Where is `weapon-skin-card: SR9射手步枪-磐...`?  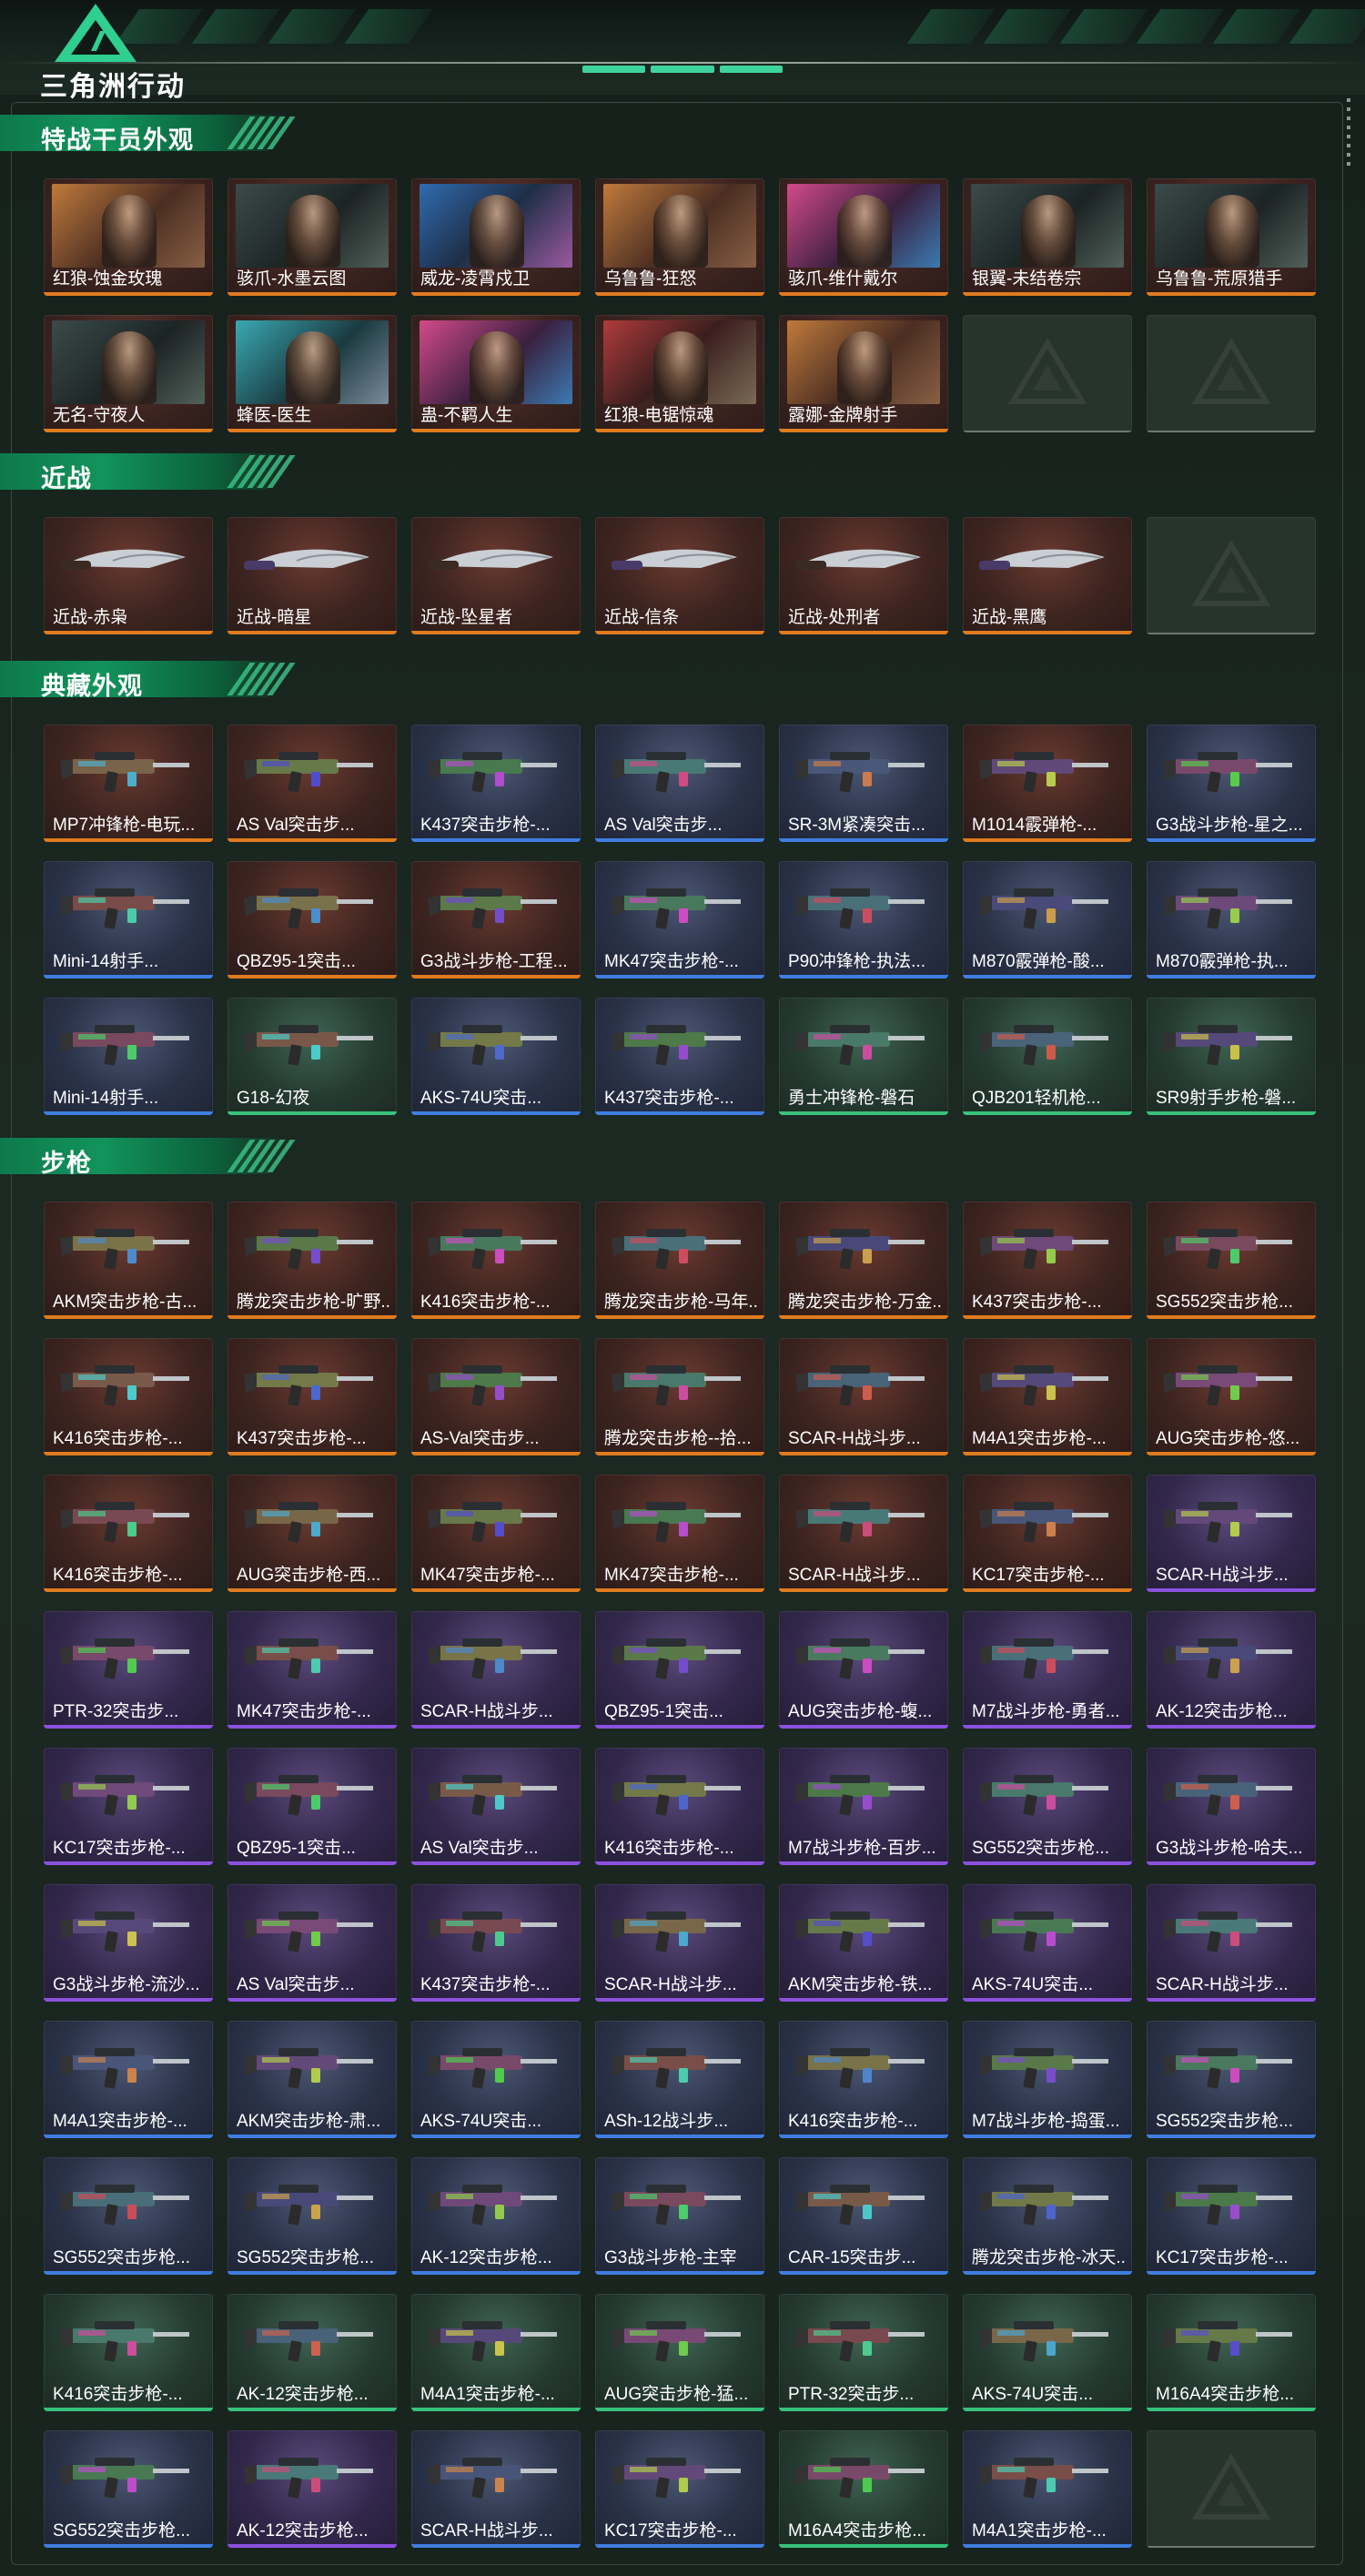 weapon-skin-card: SR9射手步枪-磐... is located at coordinates (1231, 1056).